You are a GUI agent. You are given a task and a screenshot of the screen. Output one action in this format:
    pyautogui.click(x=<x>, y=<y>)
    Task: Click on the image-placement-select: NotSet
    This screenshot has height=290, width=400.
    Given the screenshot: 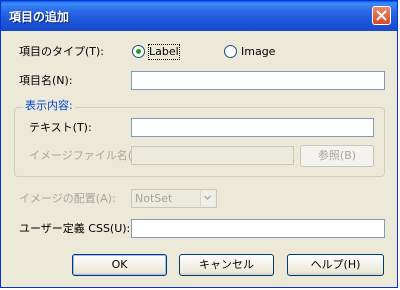 What is the action you would take?
    pyautogui.click(x=174, y=198)
    